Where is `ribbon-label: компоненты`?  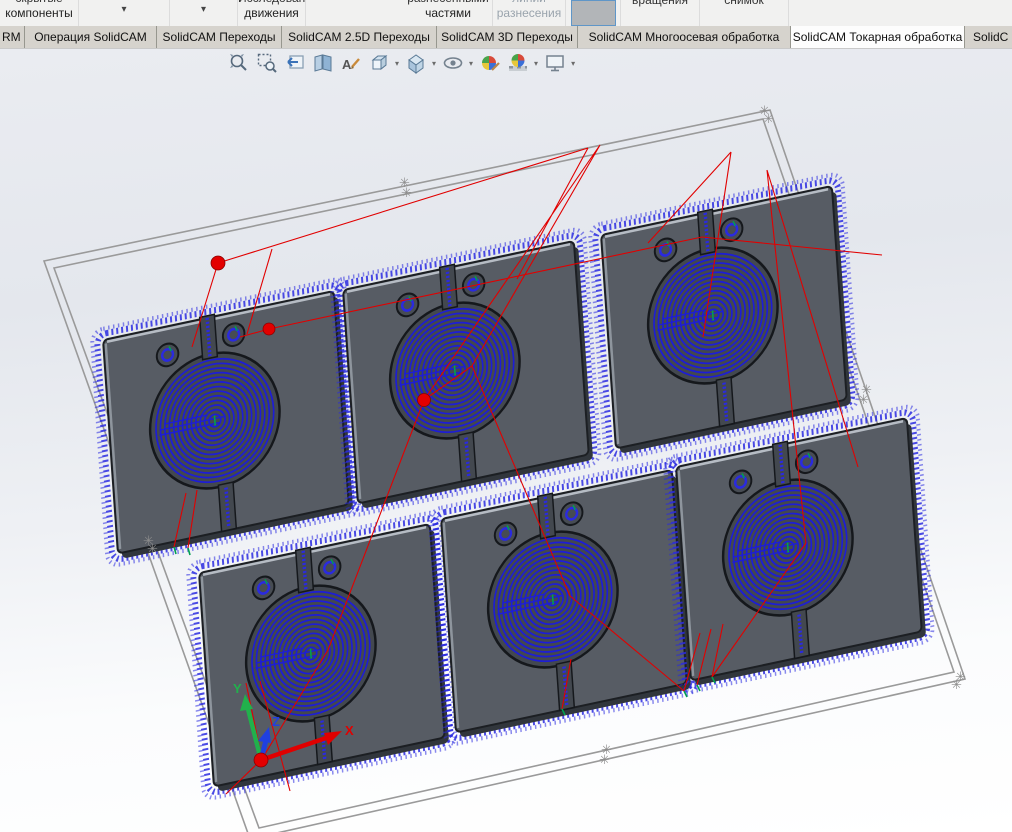
ribbon-label: компоненты is located at coordinates (39, 13).